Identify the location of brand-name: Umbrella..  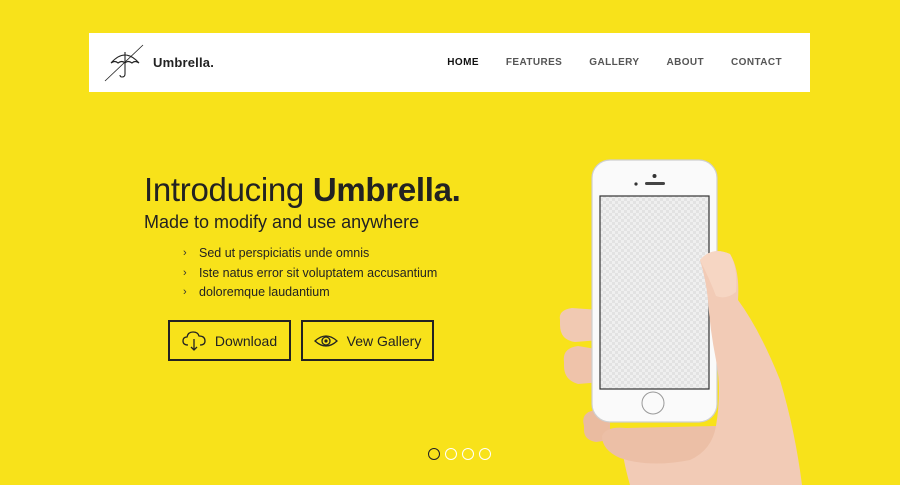
(184, 62).